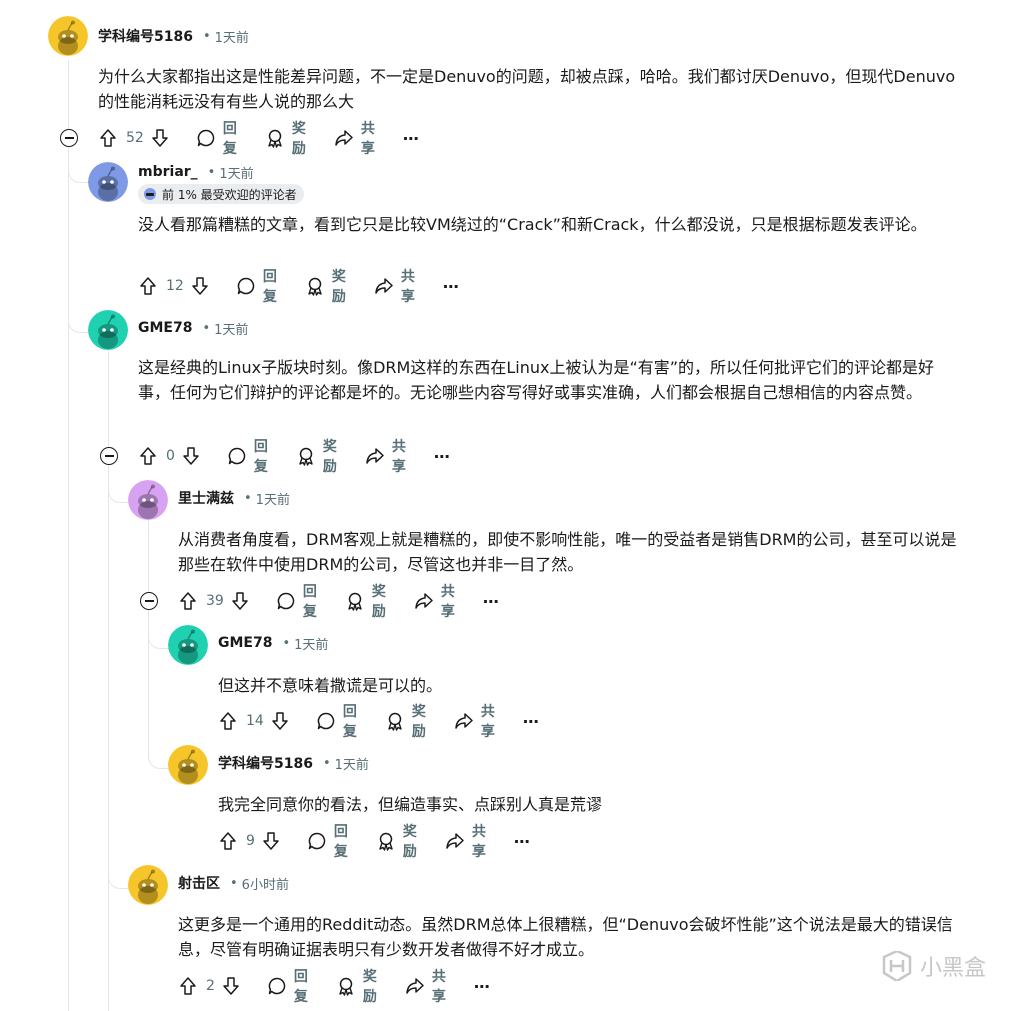 This screenshot has width=1035, height=1011. Describe the element at coordinates (317, 841) in the screenshot. I see `comment-bubble-icon` at that location.